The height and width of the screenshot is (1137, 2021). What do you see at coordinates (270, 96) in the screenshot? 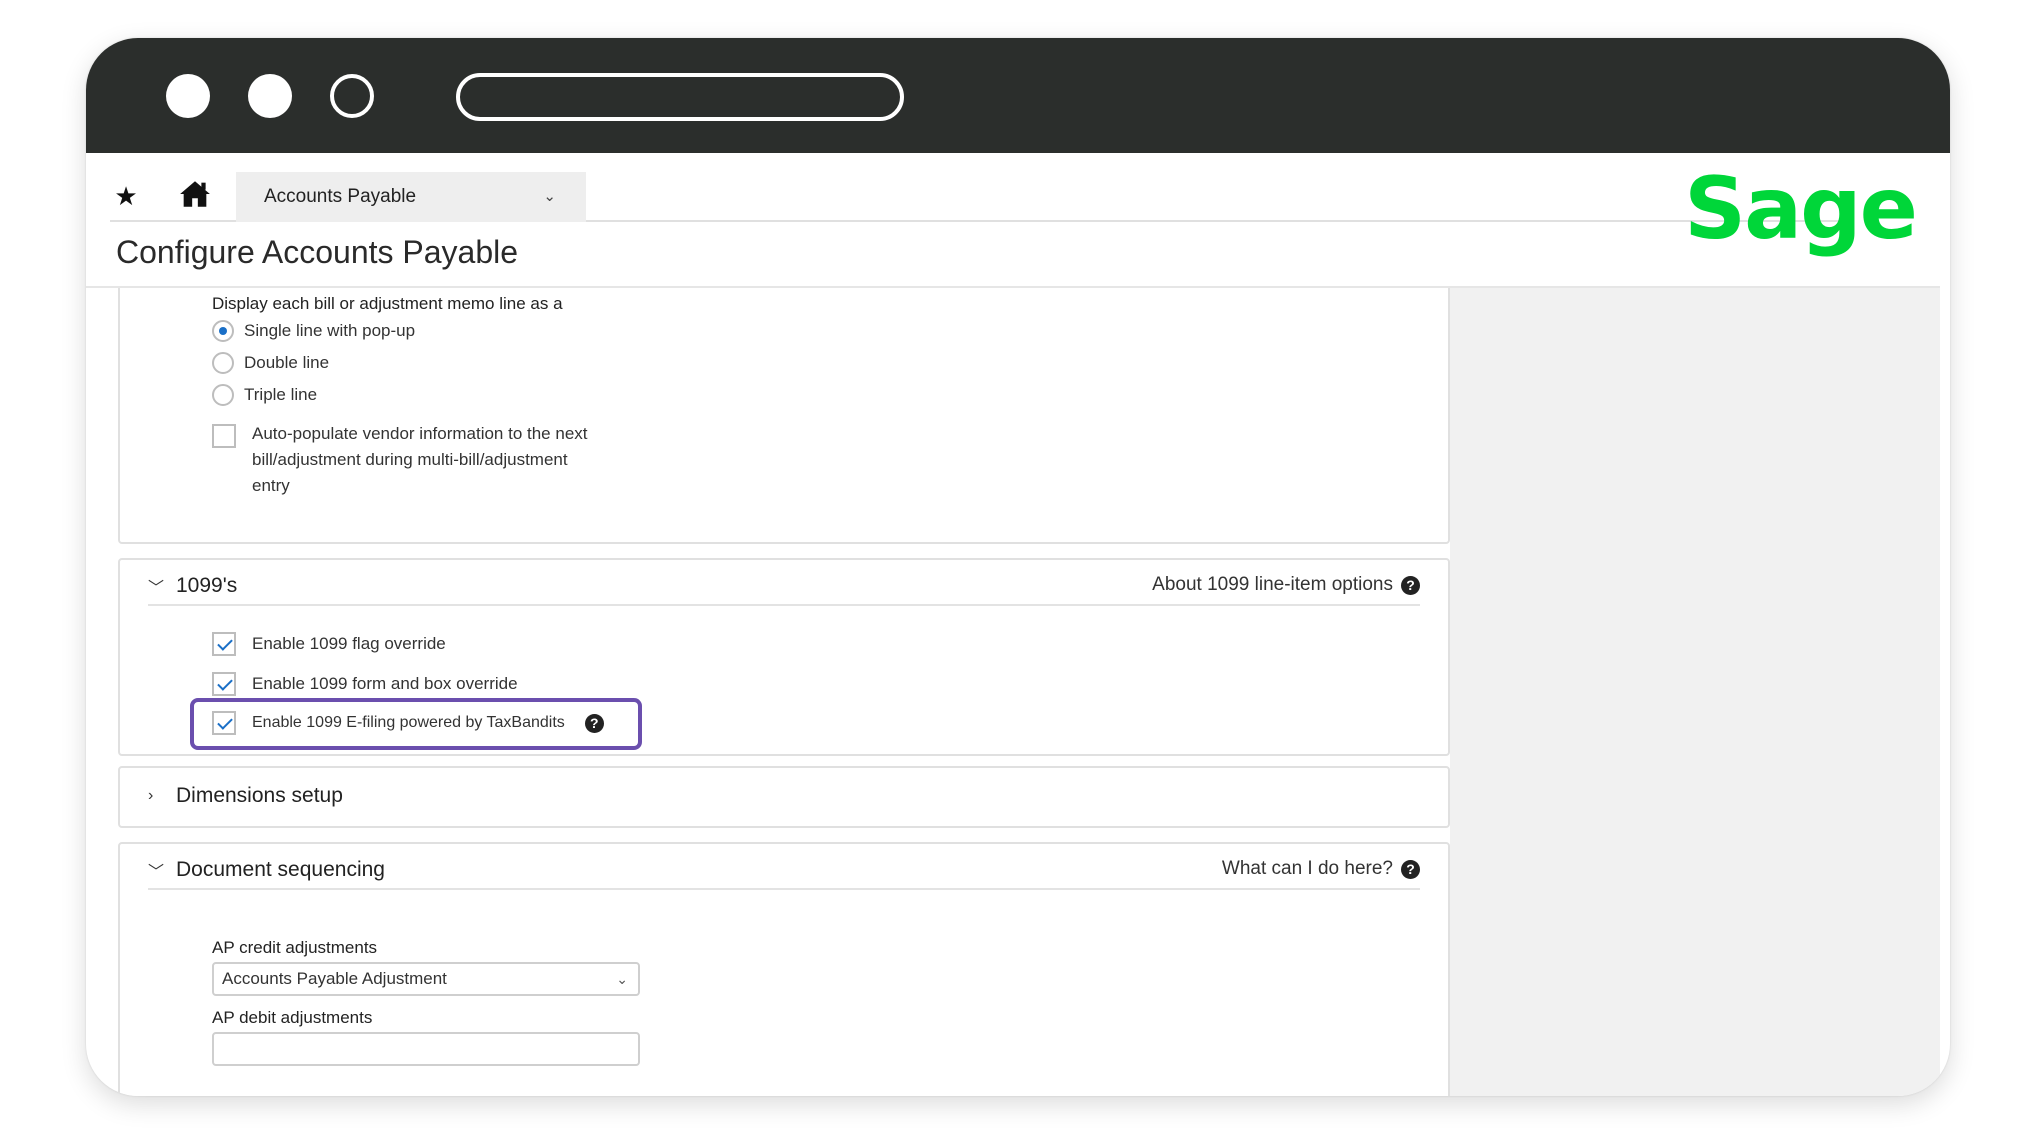
I see `window-minimize-dot` at bounding box center [270, 96].